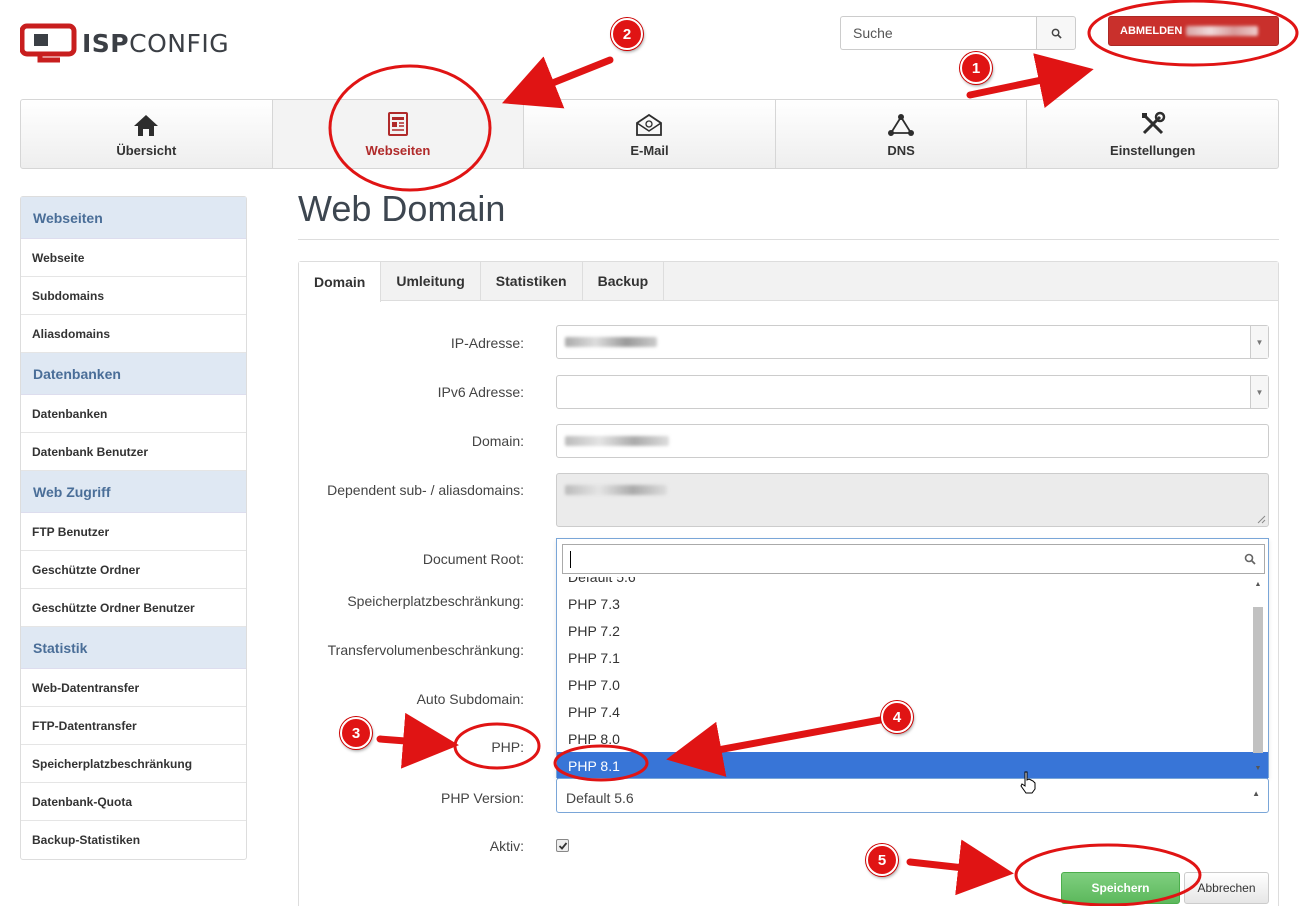 This screenshot has width=1302, height=906. Describe the element at coordinates (425, 650) in the screenshot. I see `label-traffic-quota: Transfervolumenbeschränkung:` at that location.